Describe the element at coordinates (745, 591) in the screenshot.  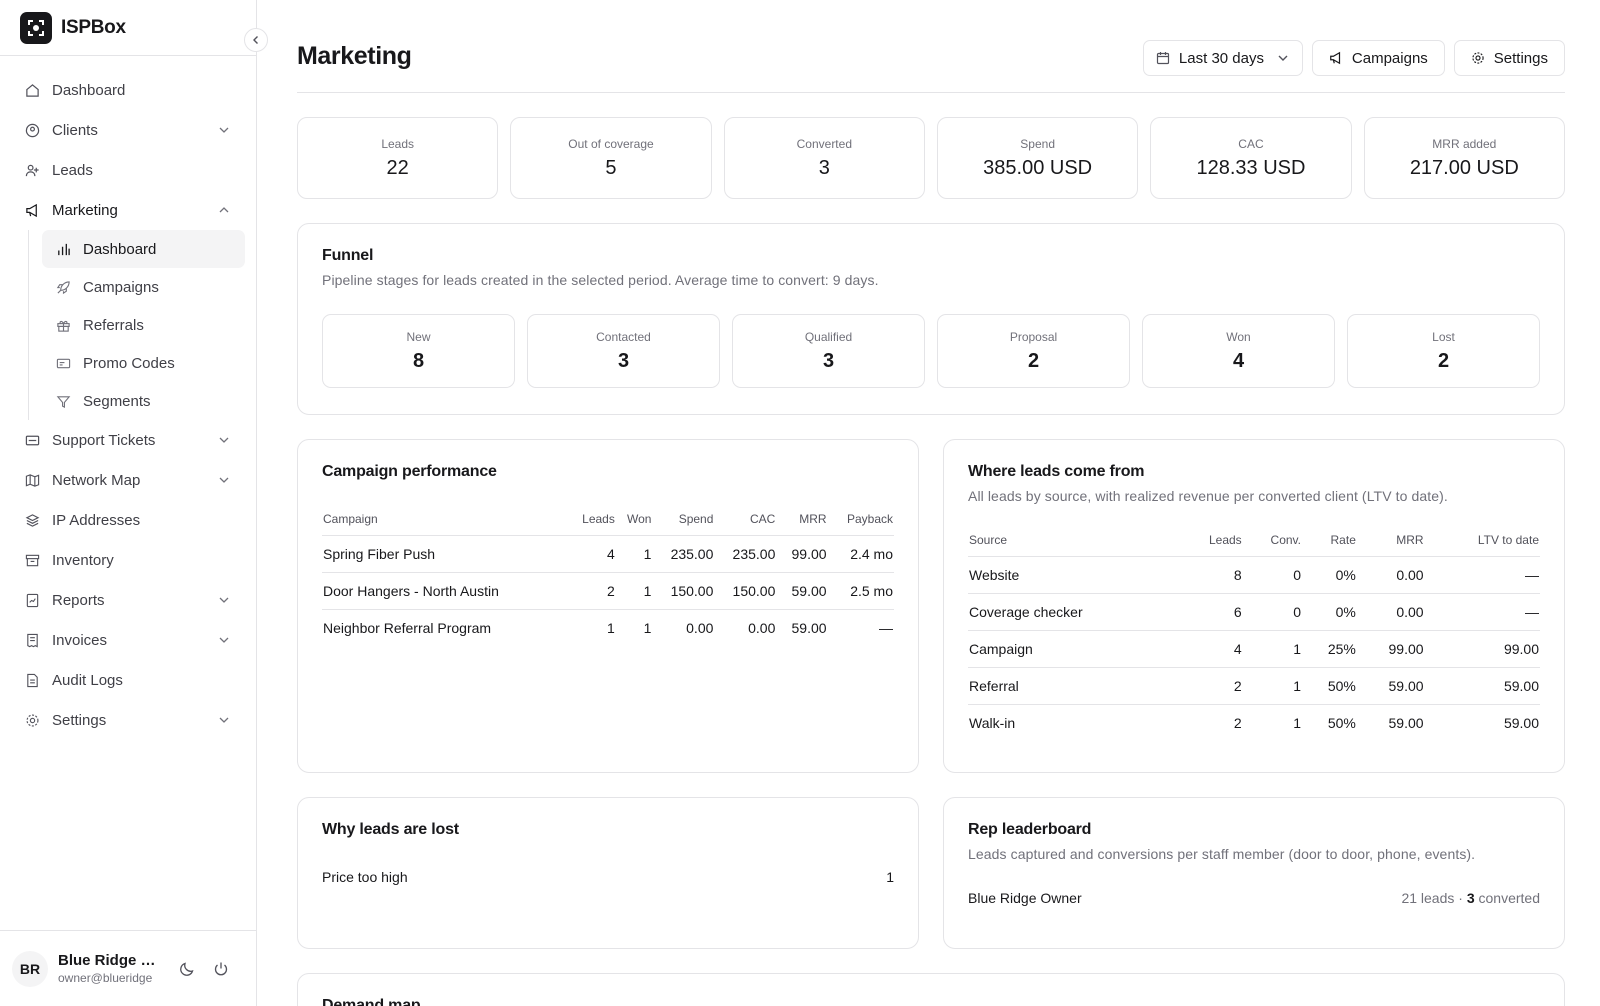
I see `table-cell: 150.00` at that location.